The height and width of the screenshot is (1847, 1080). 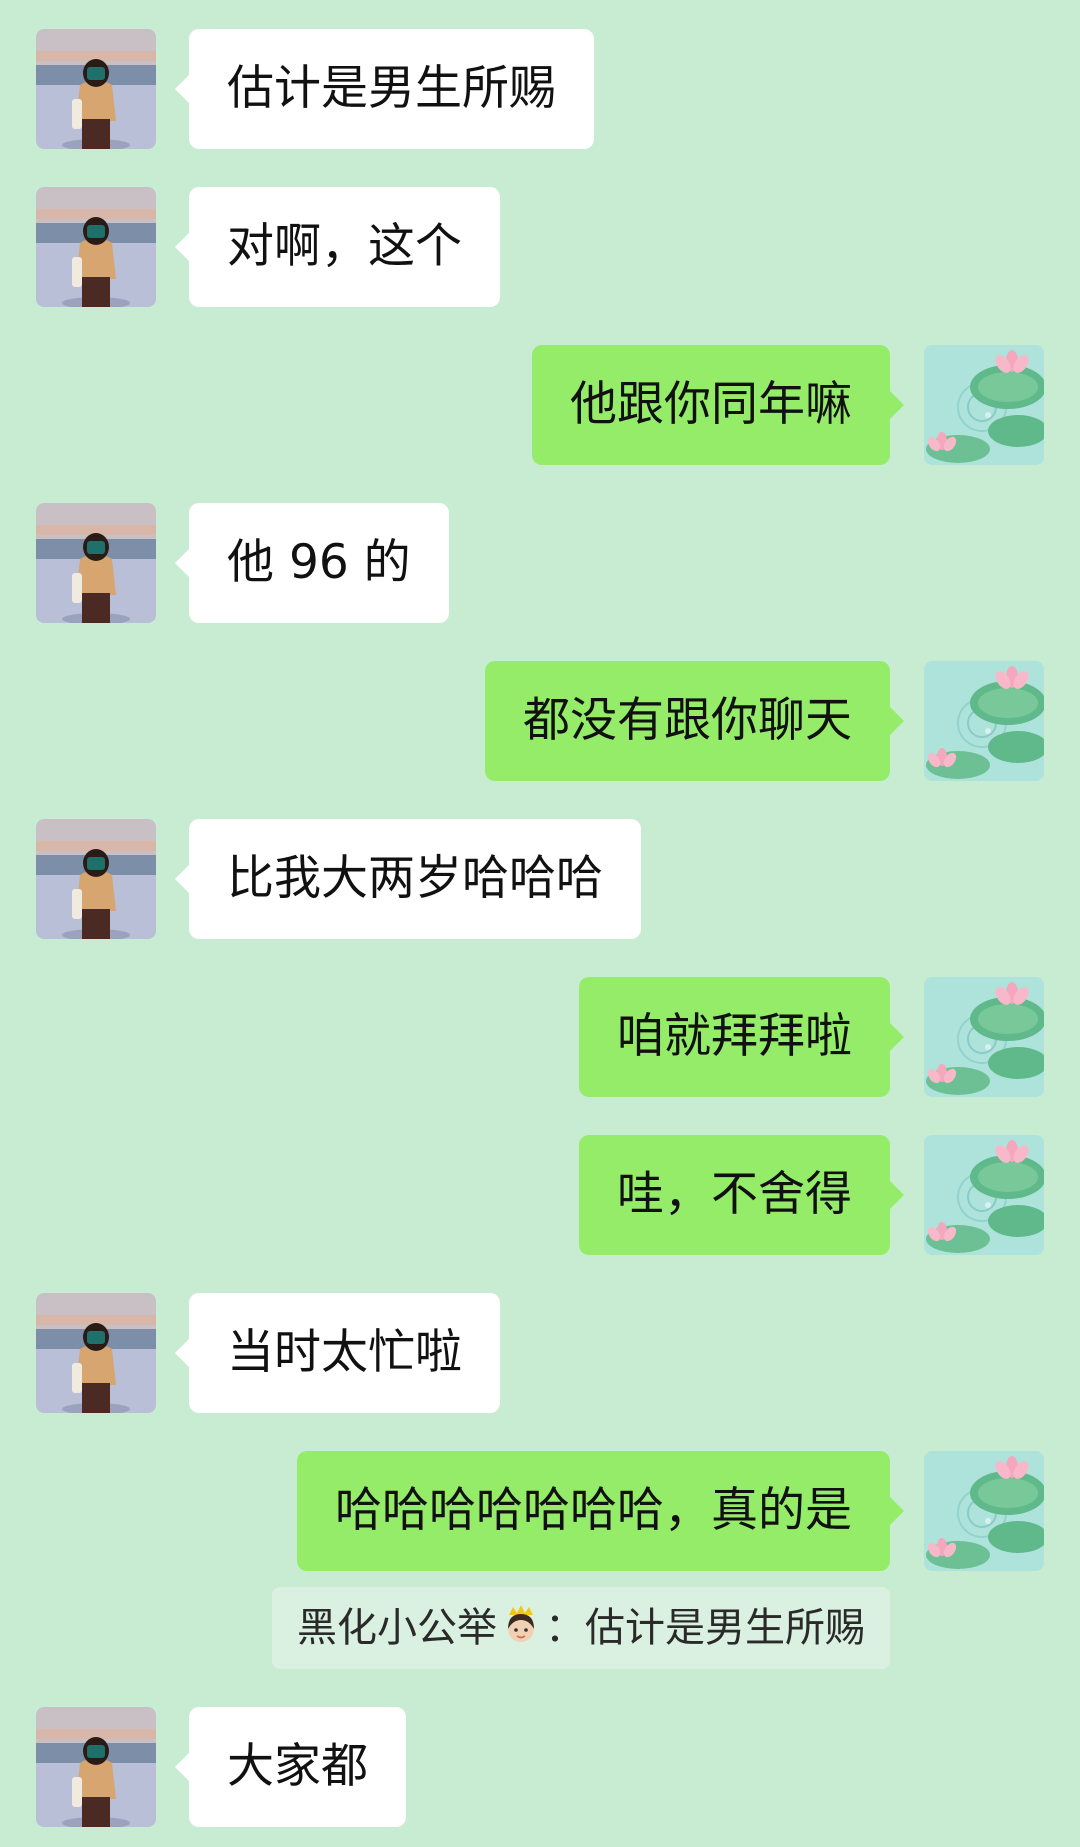 What do you see at coordinates (540, 247) in the screenshot?
I see `message-row-incoming: 对啊，这个` at bounding box center [540, 247].